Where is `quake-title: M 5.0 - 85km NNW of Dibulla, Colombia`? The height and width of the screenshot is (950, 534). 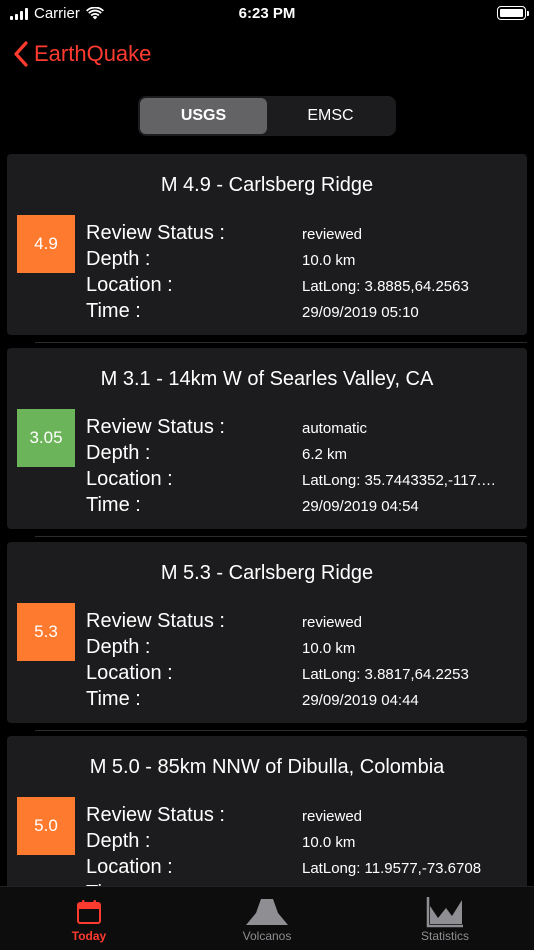 quake-title: M 5.0 - 85km NNW of Dibulla, Colombia is located at coordinates (267, 767).